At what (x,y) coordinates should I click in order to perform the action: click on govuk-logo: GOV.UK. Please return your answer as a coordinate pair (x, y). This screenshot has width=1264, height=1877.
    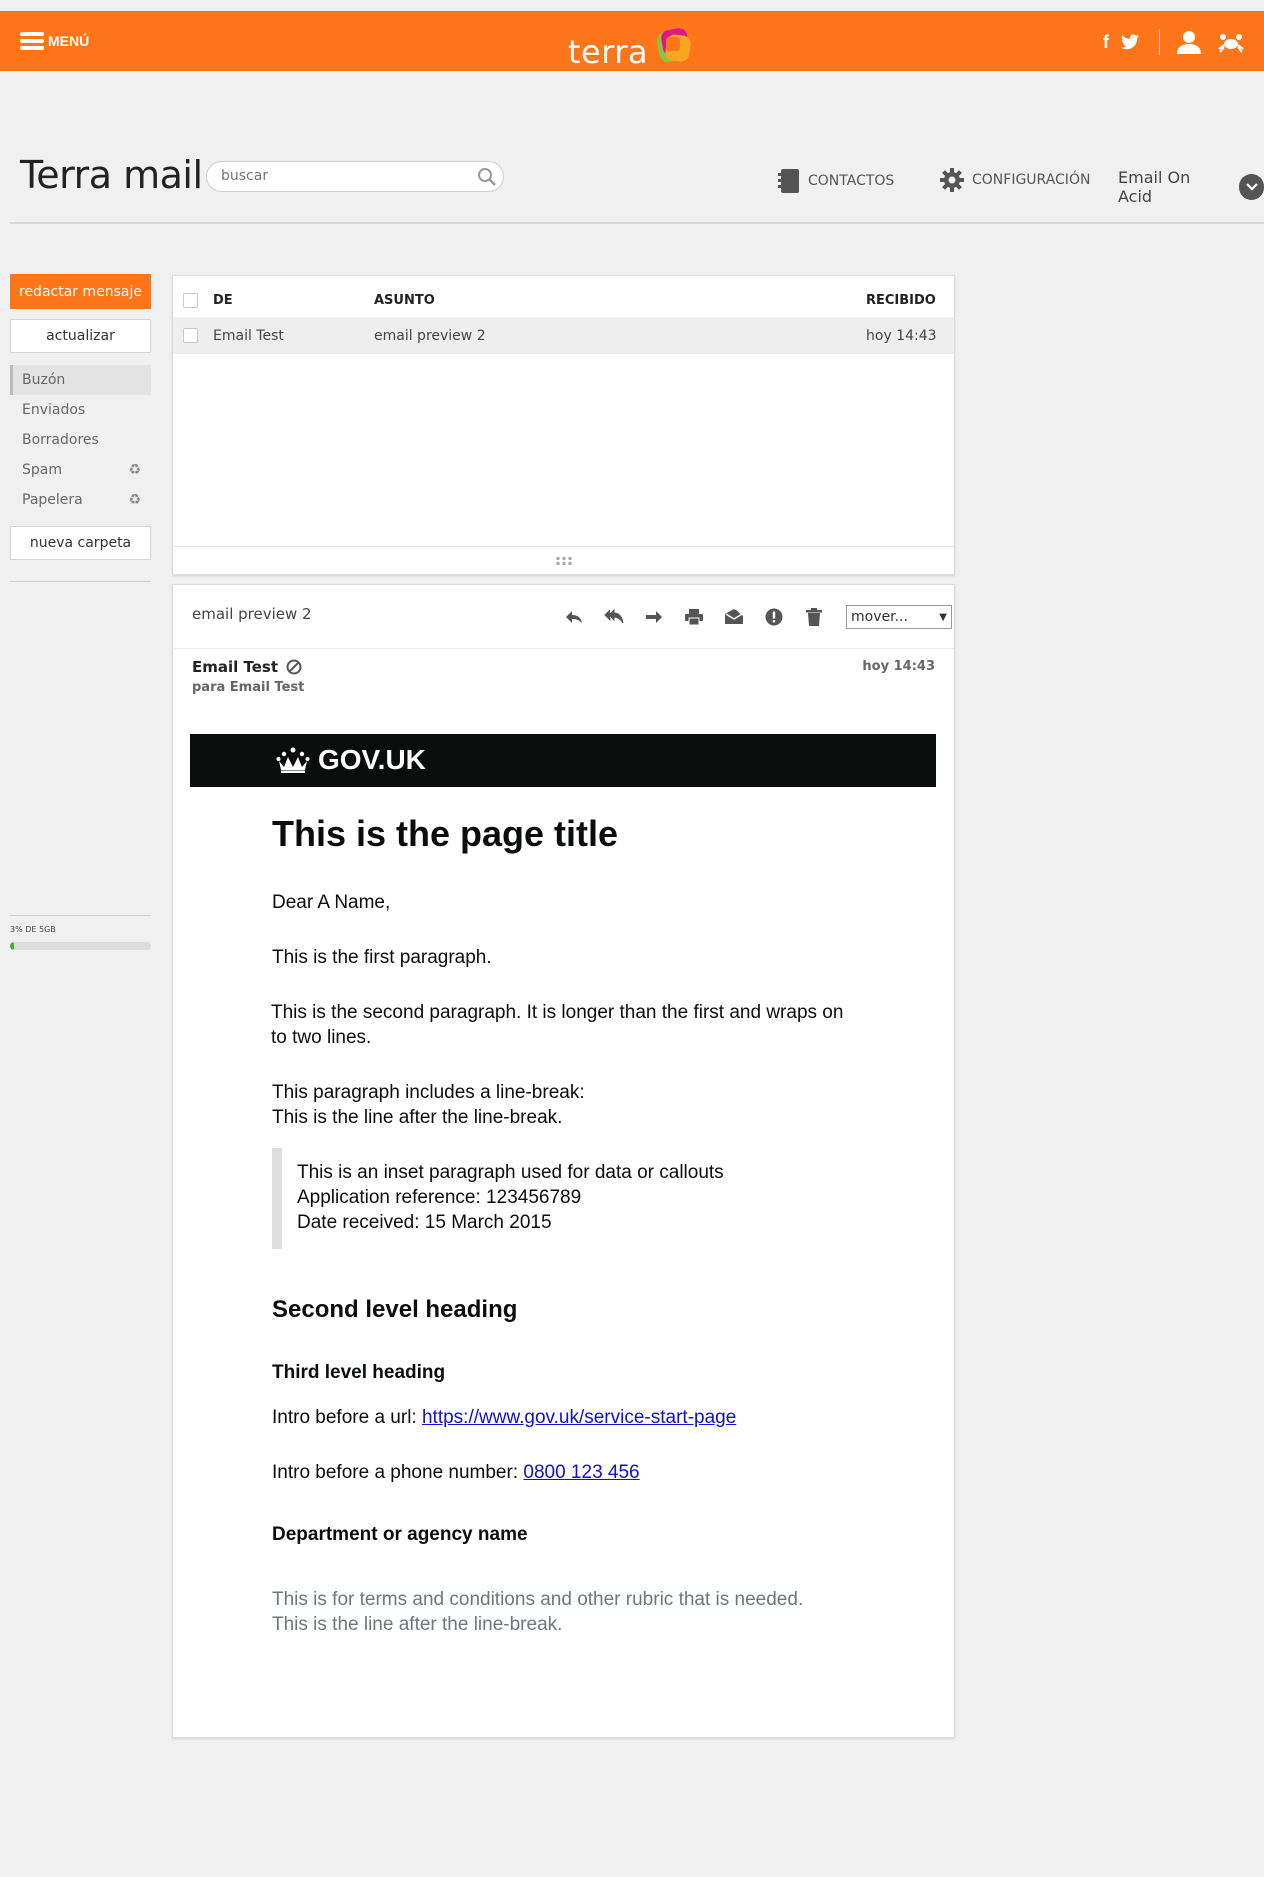
    Looking at the image, I should click on (351, 760).